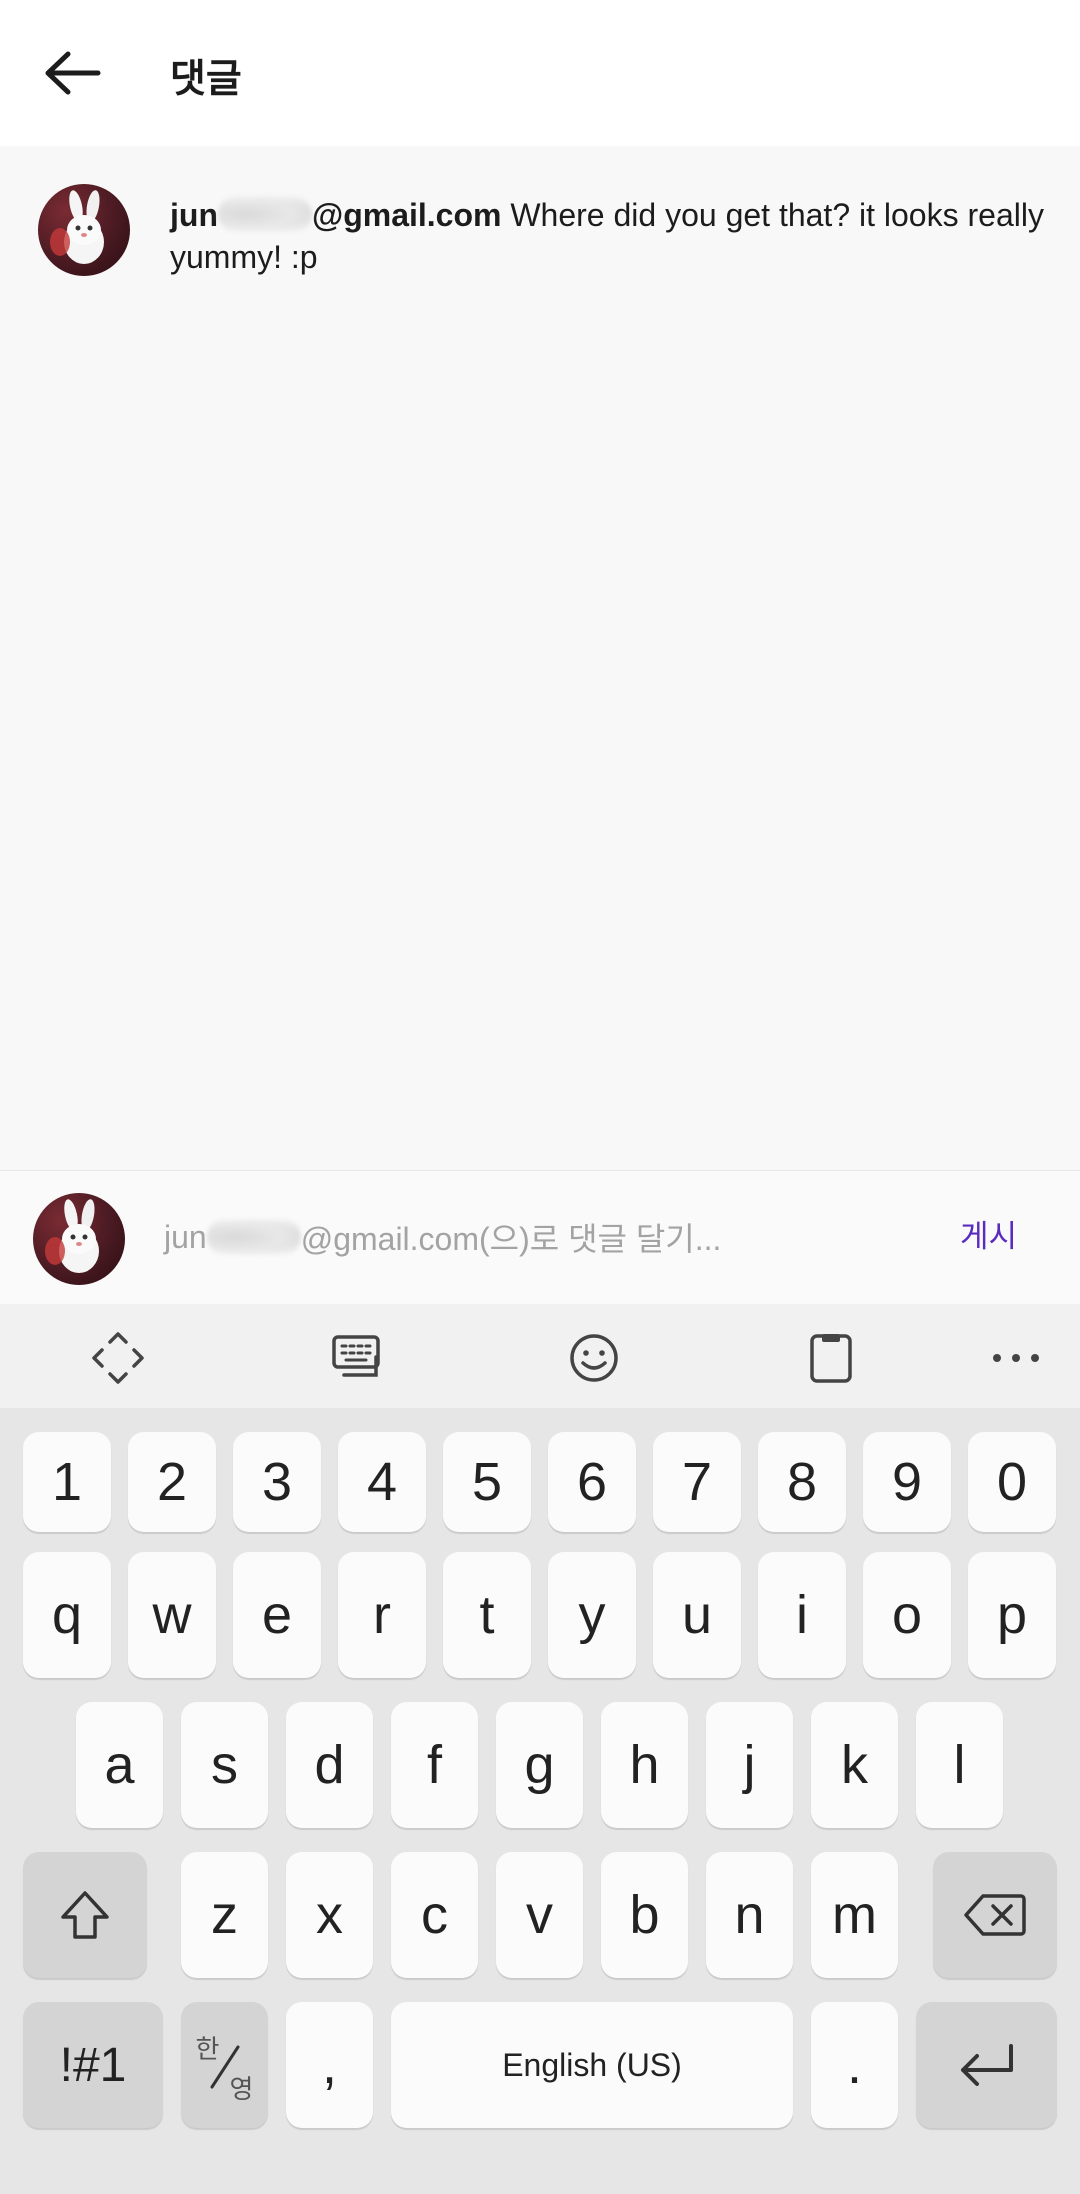 This screenshot has width=1080, height=2194. I want to click on key-v: v, so click(539, 1915).